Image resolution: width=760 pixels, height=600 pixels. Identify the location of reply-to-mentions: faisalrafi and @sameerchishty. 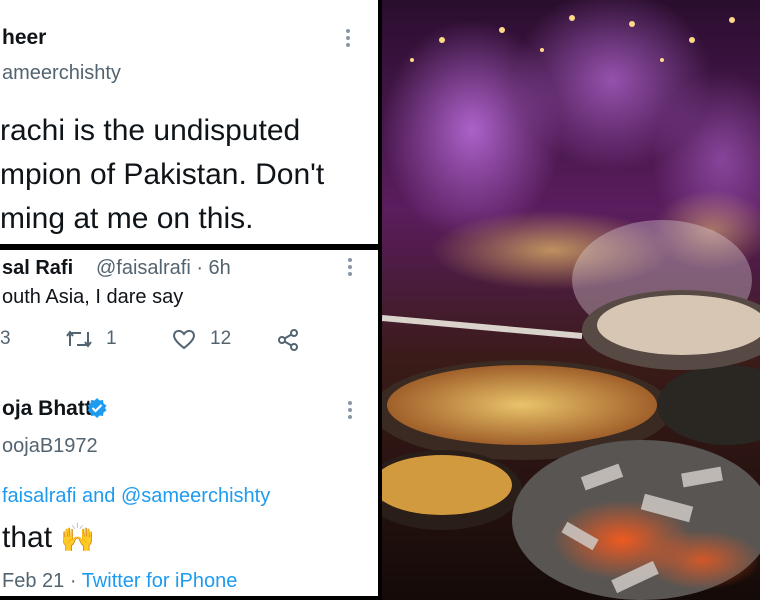
(136, 496).